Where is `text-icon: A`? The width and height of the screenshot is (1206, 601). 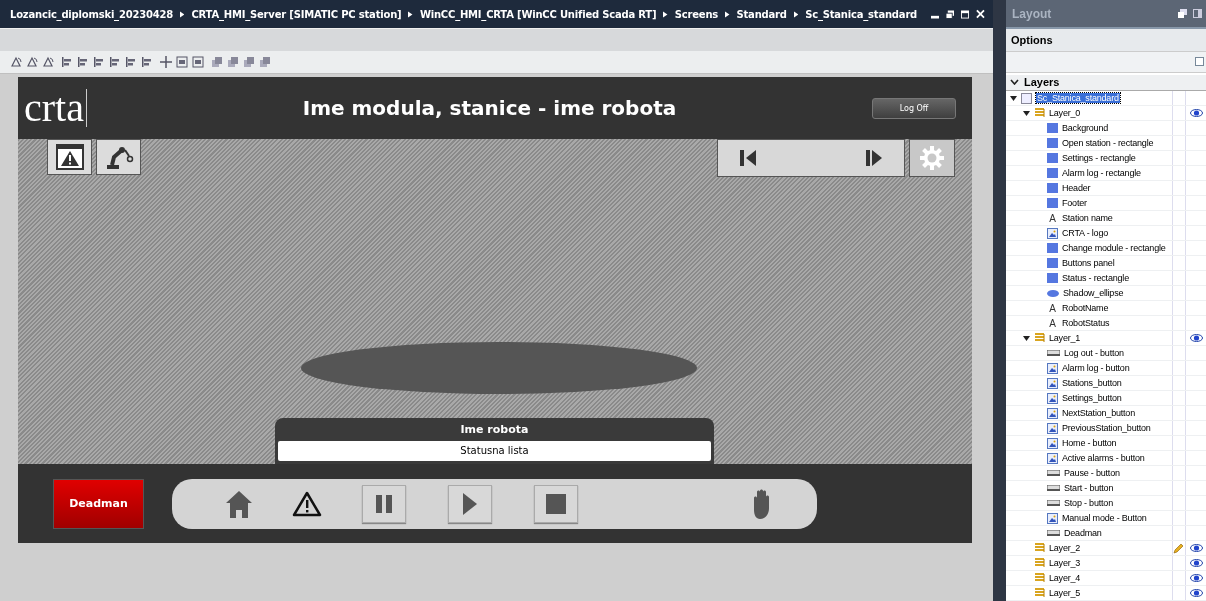 text-icon: A is located at coordinates (1052, 218).